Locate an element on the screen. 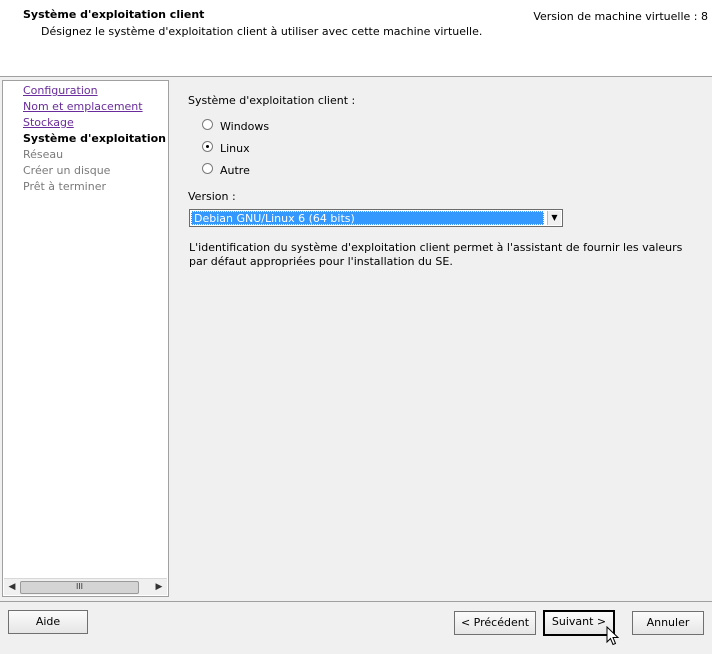  scroll-right-arrow-icon: ▶ is located at coordinates (159, 587).